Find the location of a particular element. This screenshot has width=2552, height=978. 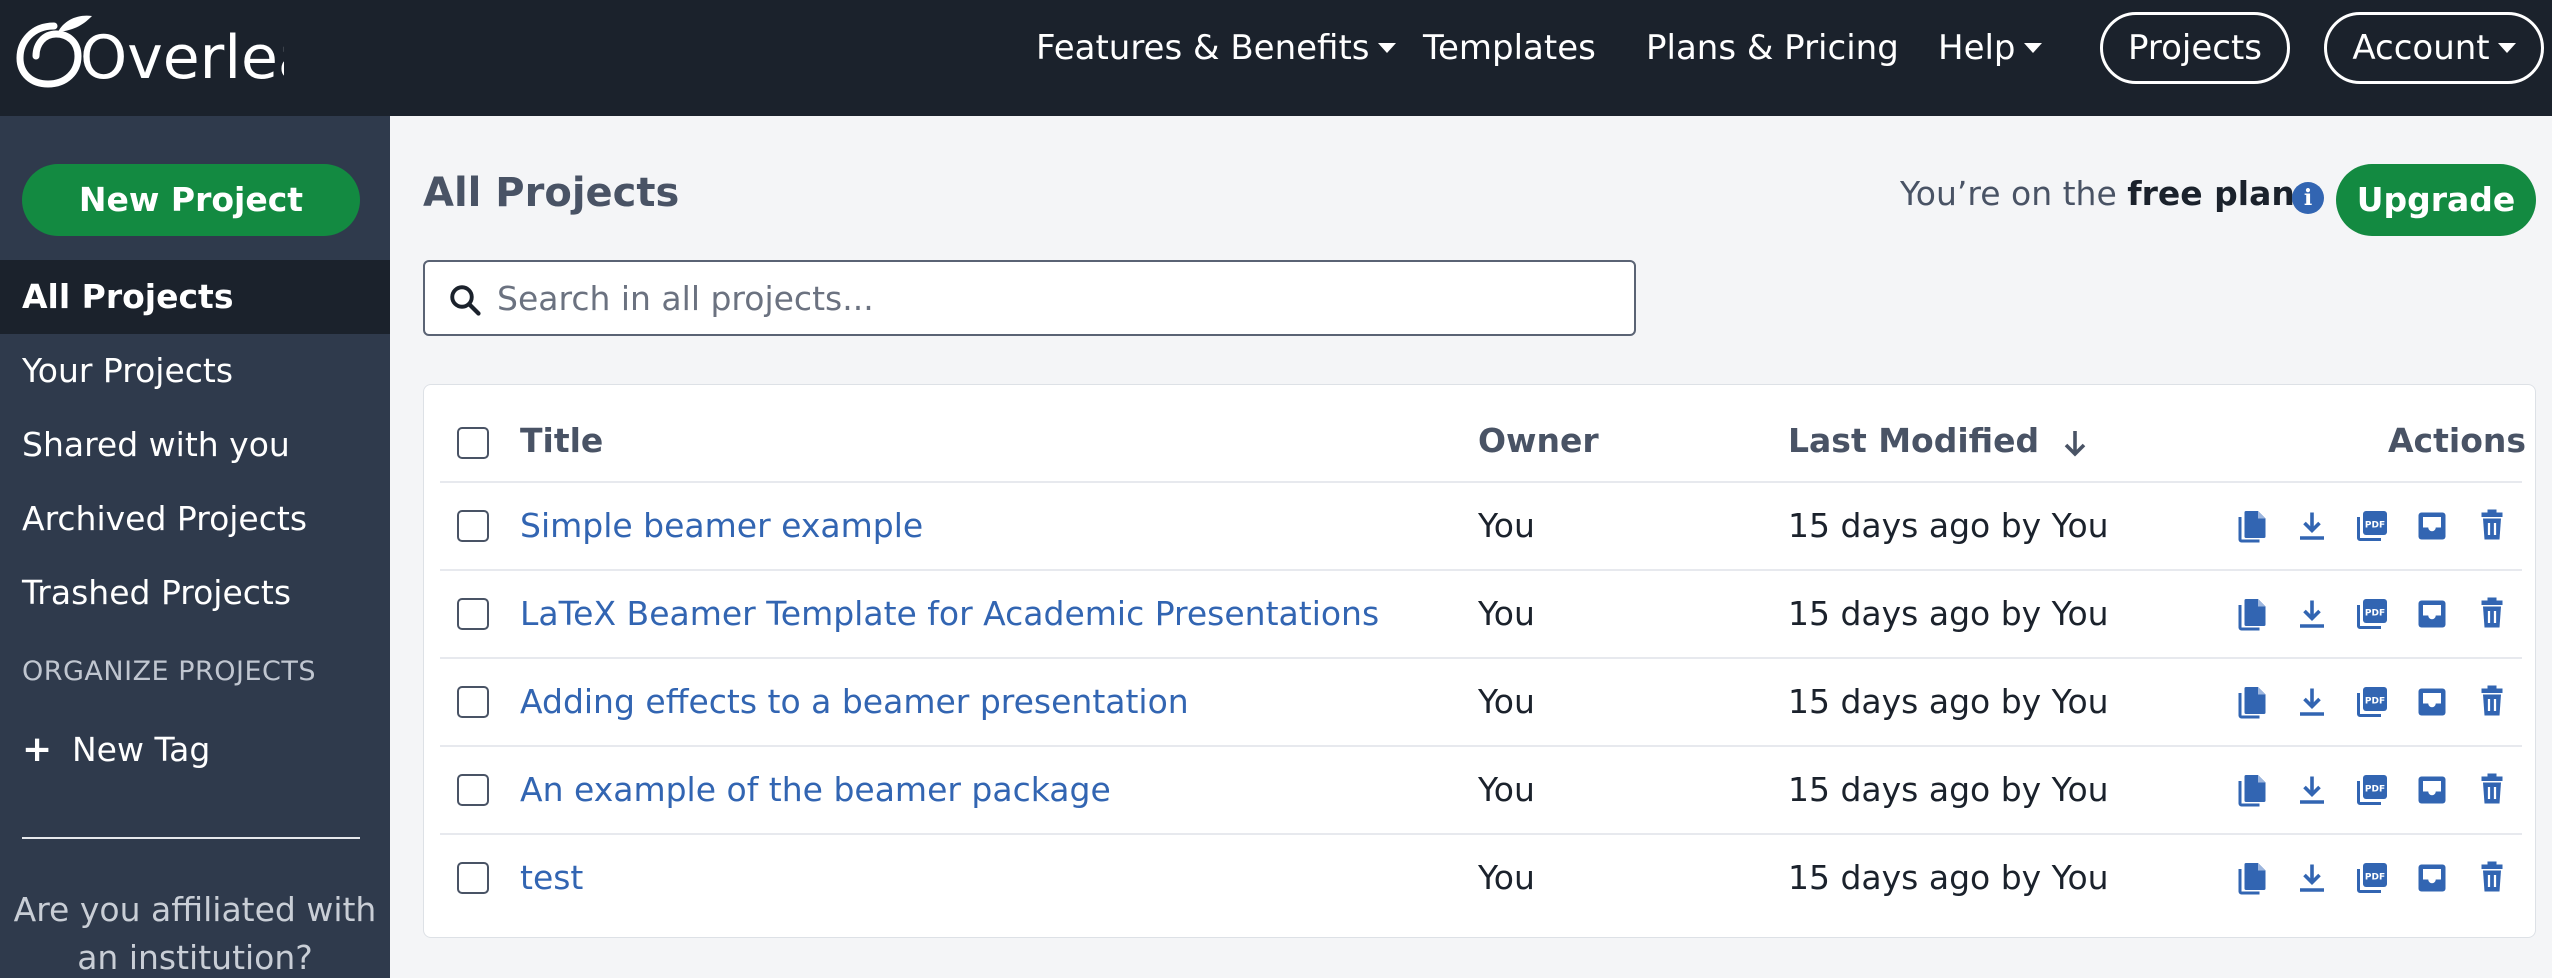

overleaf-logo: Overleaf is located at coordinates (176, 52).